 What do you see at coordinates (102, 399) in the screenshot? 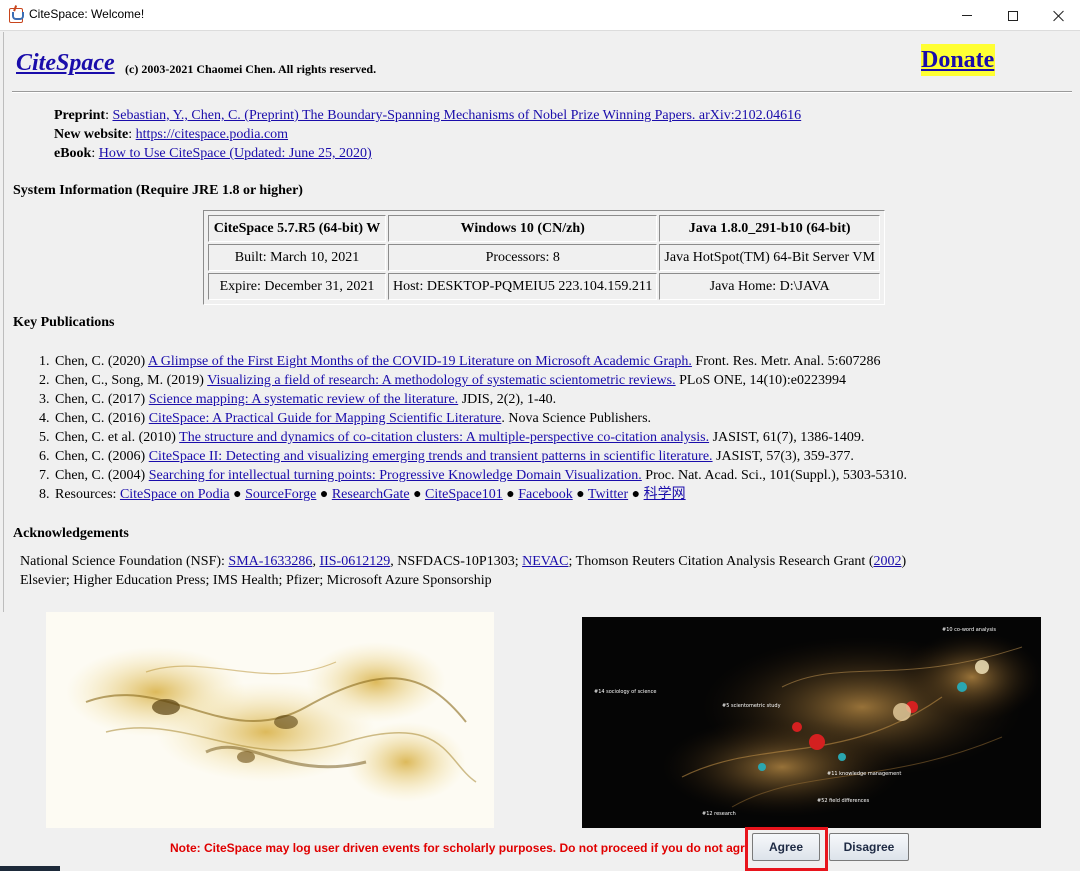
I see `pub-author: Chen, C. (2017)` at bounding box center [102, 399].